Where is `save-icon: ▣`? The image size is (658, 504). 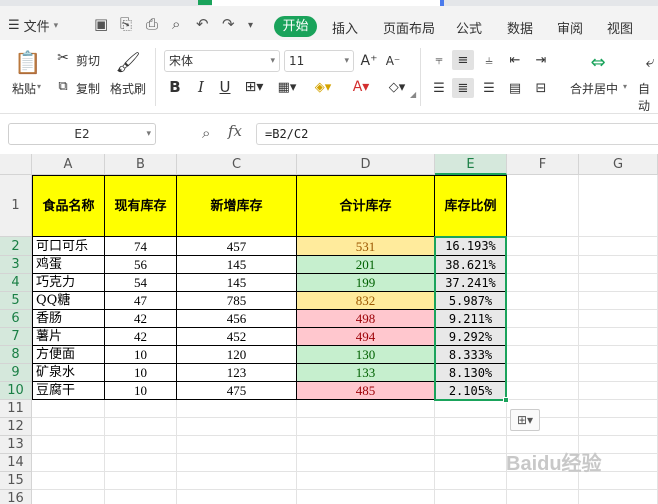 save-icon: ▣ is located at coordinates (101, 24).